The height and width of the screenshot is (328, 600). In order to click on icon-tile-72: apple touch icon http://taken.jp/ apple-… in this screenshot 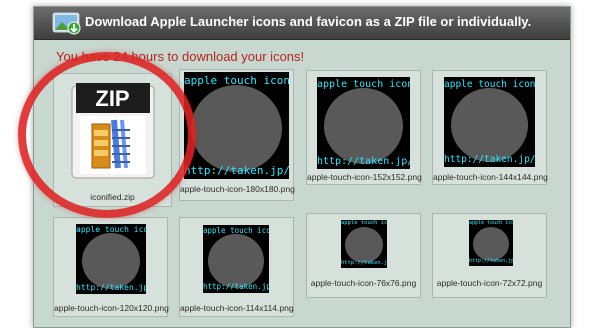, I will do `click(489, 255)`.